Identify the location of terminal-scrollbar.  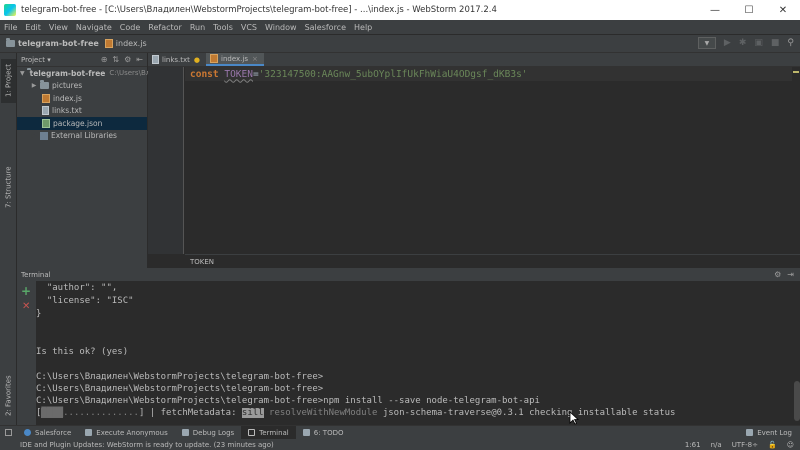
(797, 401).